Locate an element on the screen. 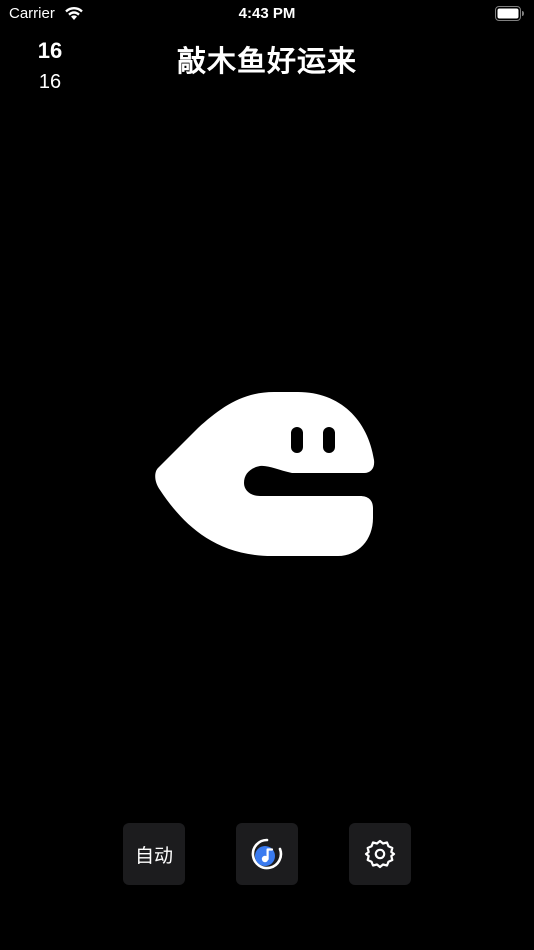  auto-button: 自动 is located at coordinates (154, 854).